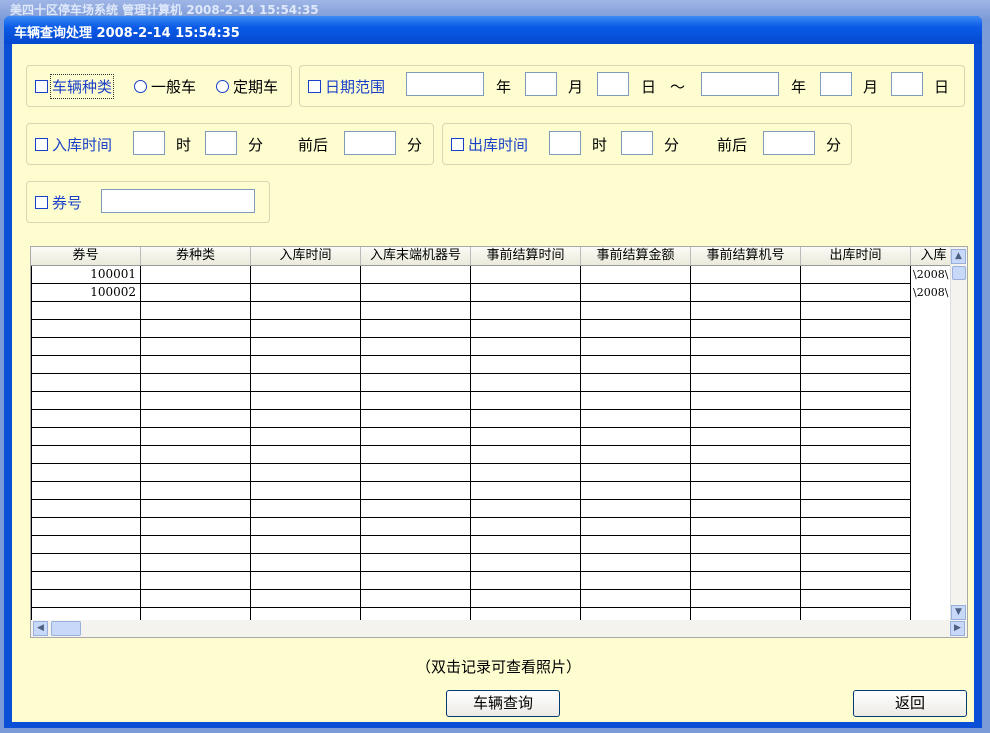 Image resolution: width=990 pixels, height=733 pixels. What do you see at coordinates (636, 256) in the screenshot?
I see `column-header: 事前结算金额` at bounding box center [636, 256].